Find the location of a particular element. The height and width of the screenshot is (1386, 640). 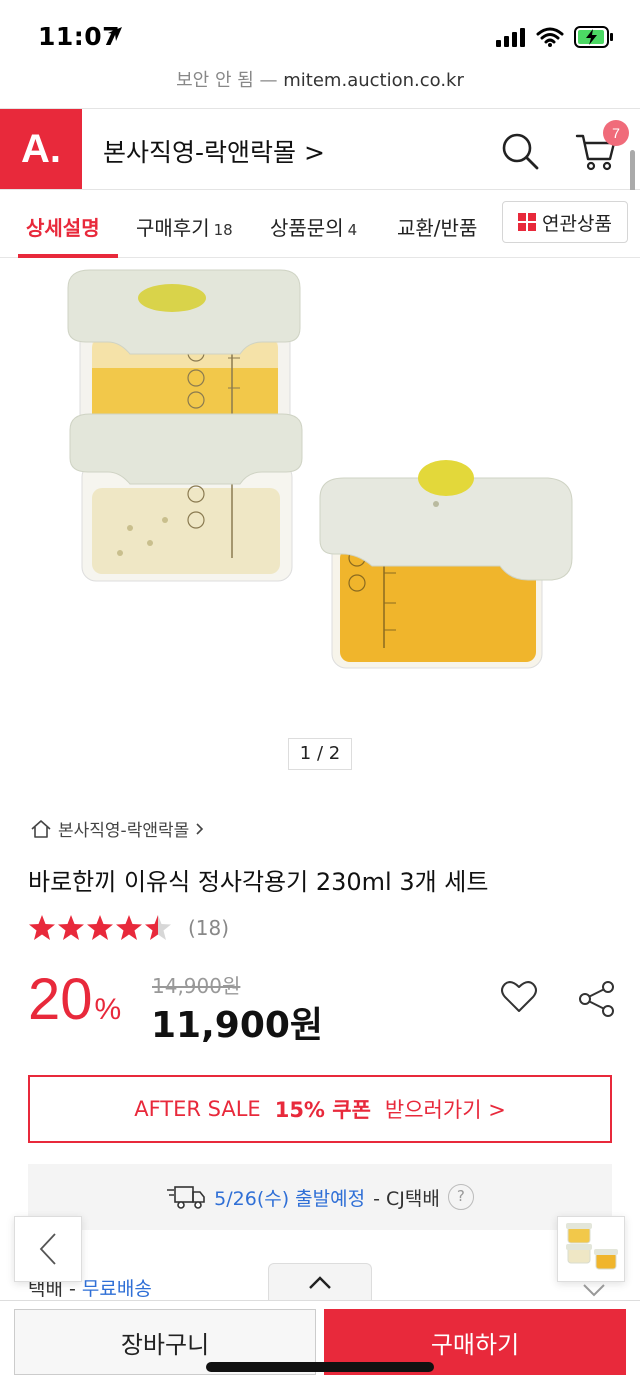

discount-rate: 20% is located at coordinates (74, 999).